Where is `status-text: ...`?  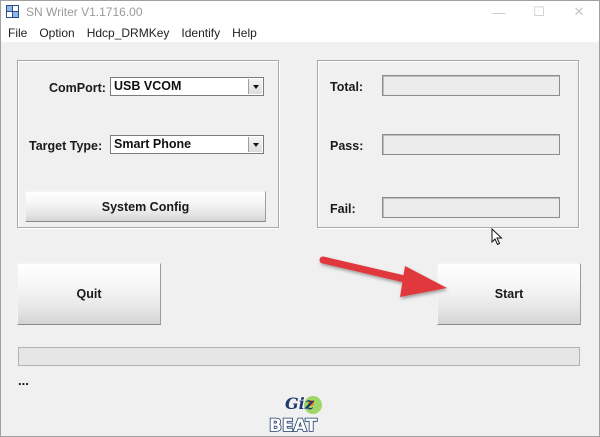 status-text: ... is located at coordinates (23, 380).